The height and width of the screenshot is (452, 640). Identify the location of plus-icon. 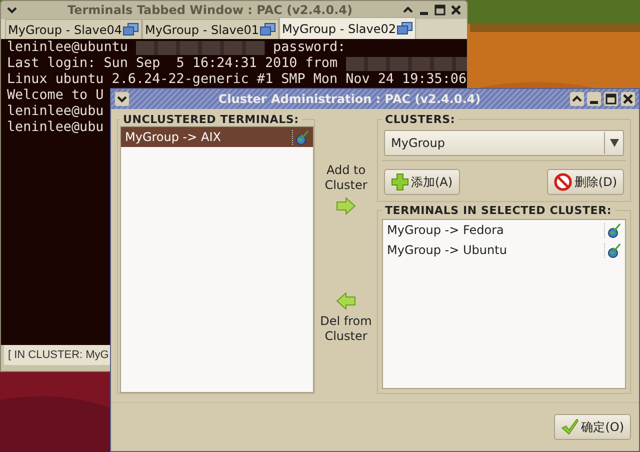
(400, 182).